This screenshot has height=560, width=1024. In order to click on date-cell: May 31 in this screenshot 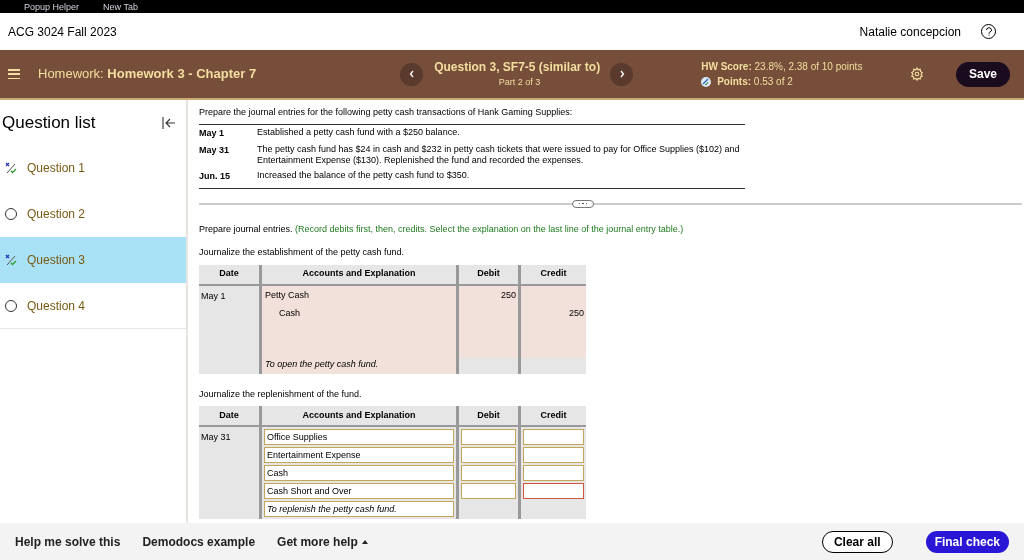, I will do `click(229, 473)`.